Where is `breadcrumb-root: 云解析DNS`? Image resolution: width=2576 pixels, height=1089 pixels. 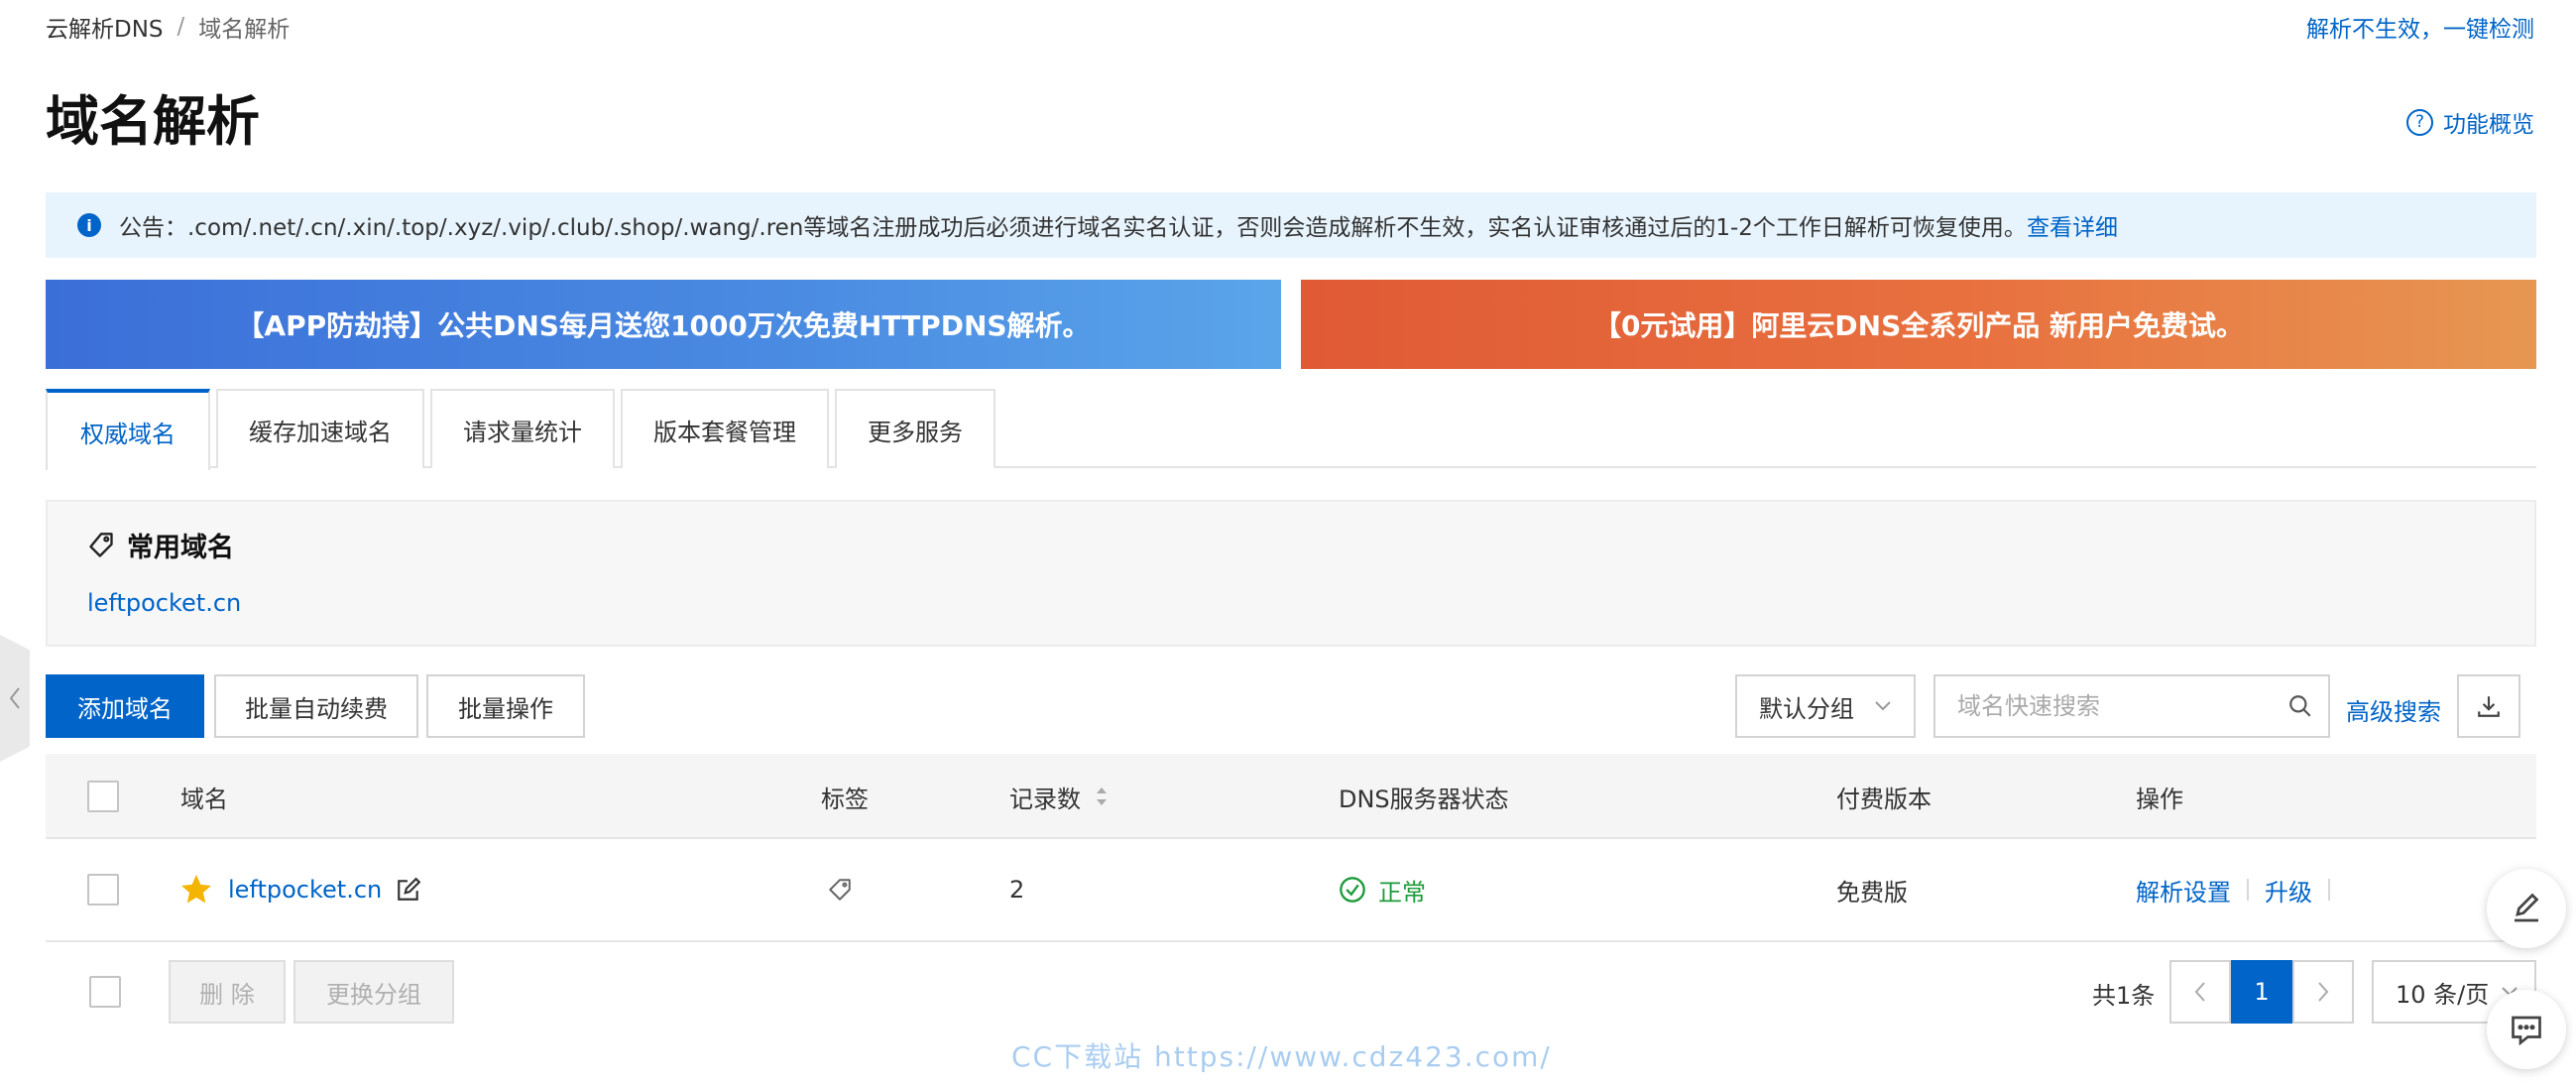
breadcrumb-root: 云解析DNS is located at coordinates (105, 27).